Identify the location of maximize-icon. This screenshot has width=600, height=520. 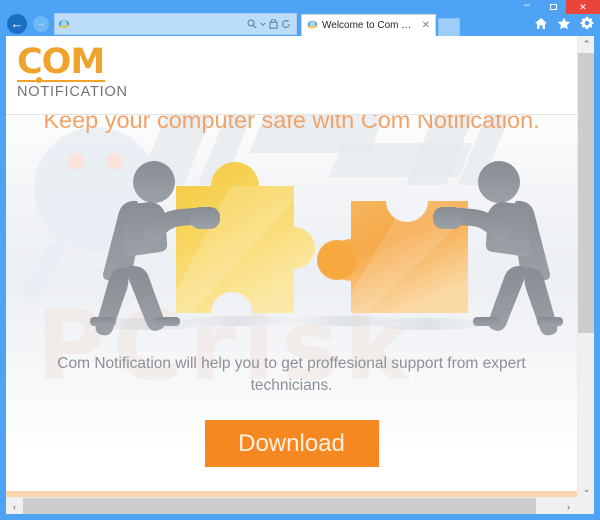
(553, 7).